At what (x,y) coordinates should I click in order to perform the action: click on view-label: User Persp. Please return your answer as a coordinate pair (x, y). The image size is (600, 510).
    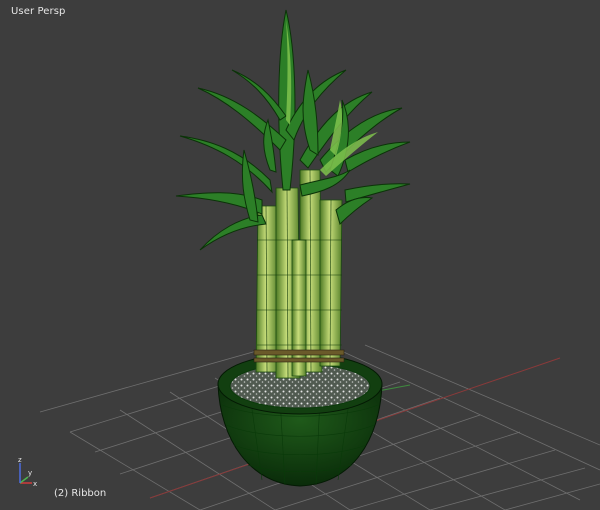
    Looking at the image, I should click on (38, 11).